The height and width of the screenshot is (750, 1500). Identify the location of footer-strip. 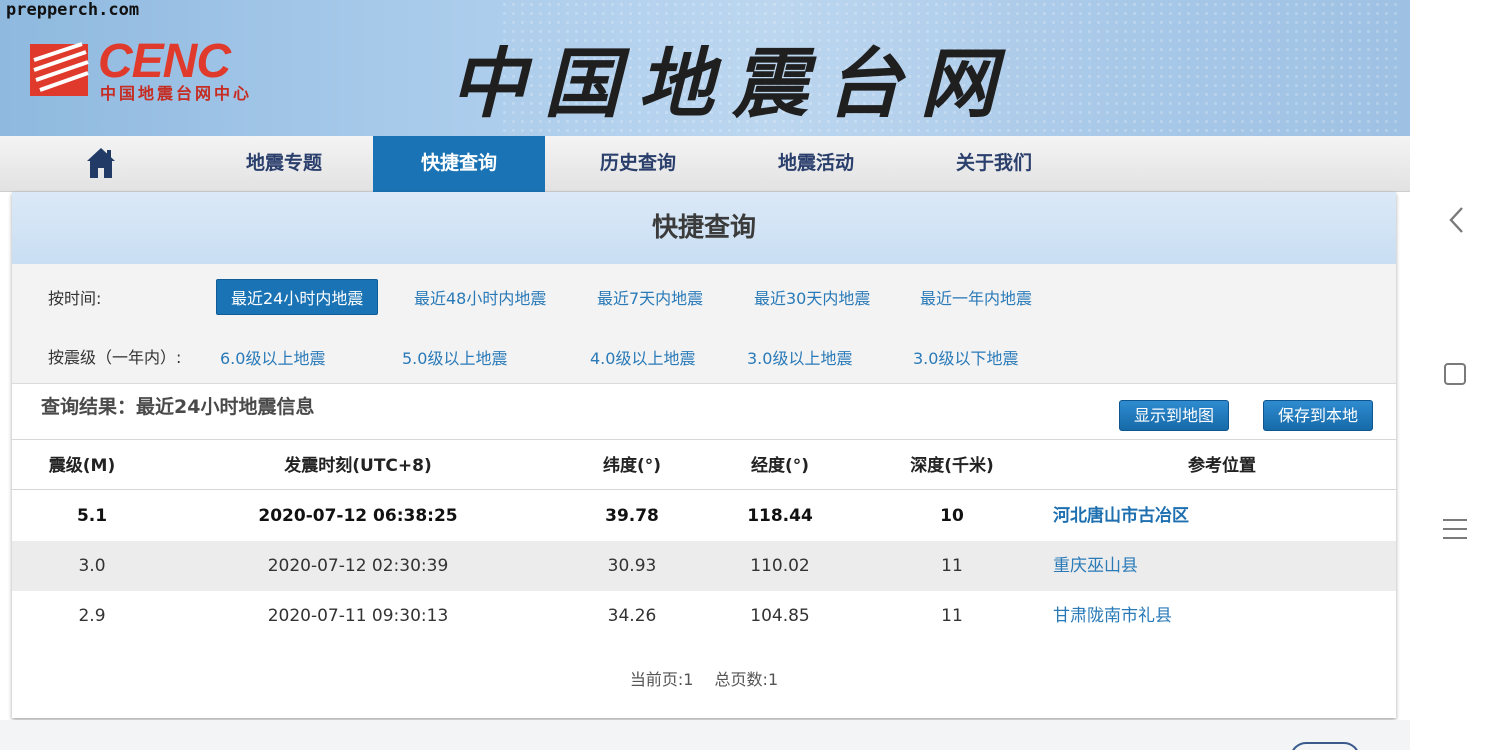
(705, 735).